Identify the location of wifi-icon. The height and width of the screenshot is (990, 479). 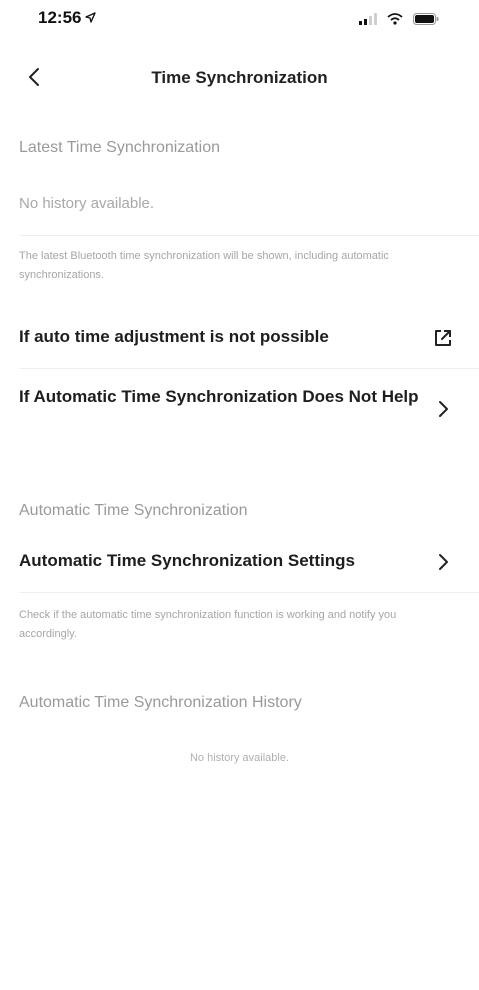
(395, 21).